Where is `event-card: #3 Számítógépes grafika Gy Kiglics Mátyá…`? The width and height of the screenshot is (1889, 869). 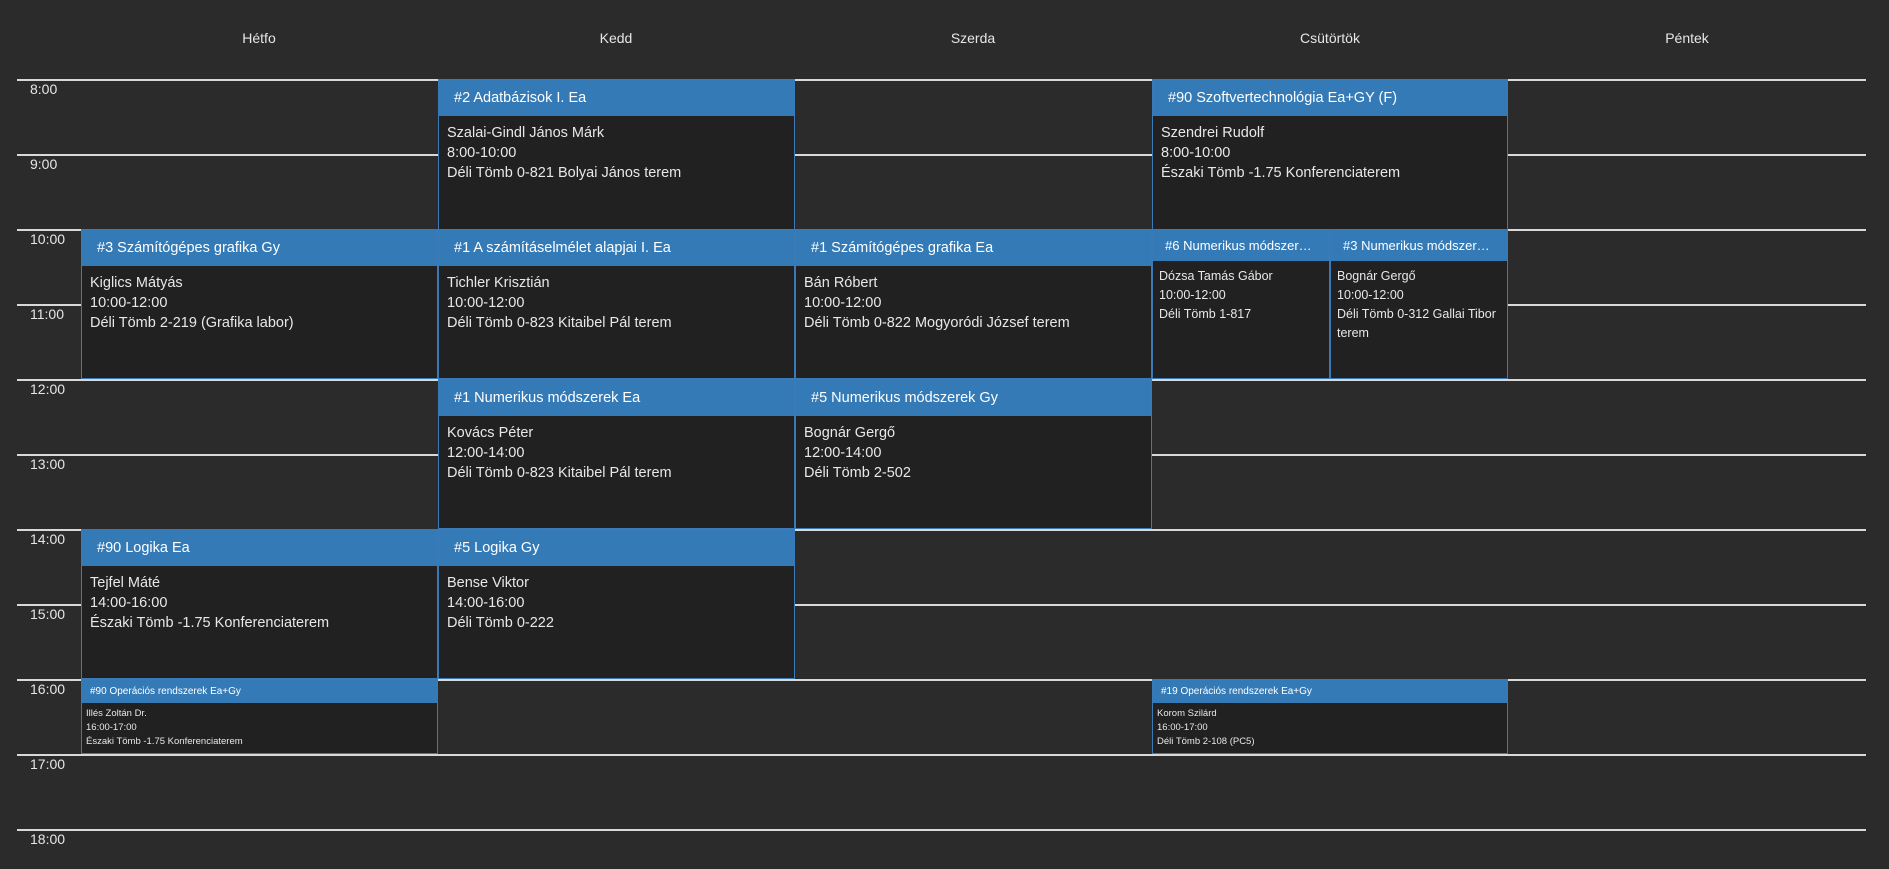
event-card: #3 Számítógépes grafika Gy Kiglics Mátyá… is located at coordinates (259, 304).